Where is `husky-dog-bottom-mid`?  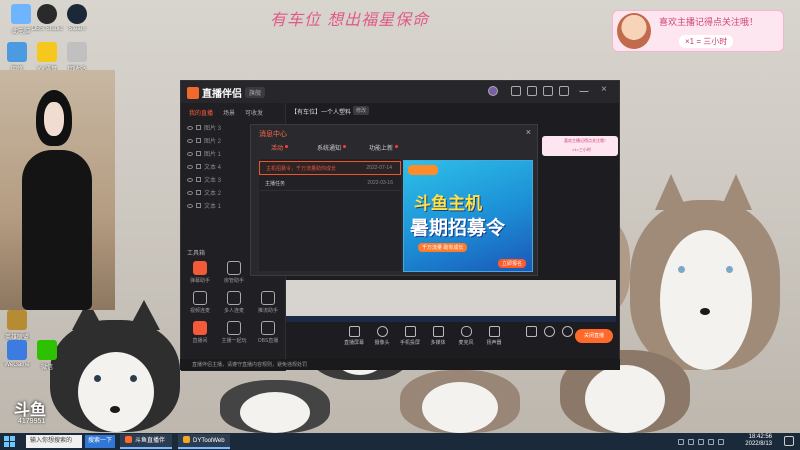 husky-dog-bottom-mid is located at coordinates (460, 401).